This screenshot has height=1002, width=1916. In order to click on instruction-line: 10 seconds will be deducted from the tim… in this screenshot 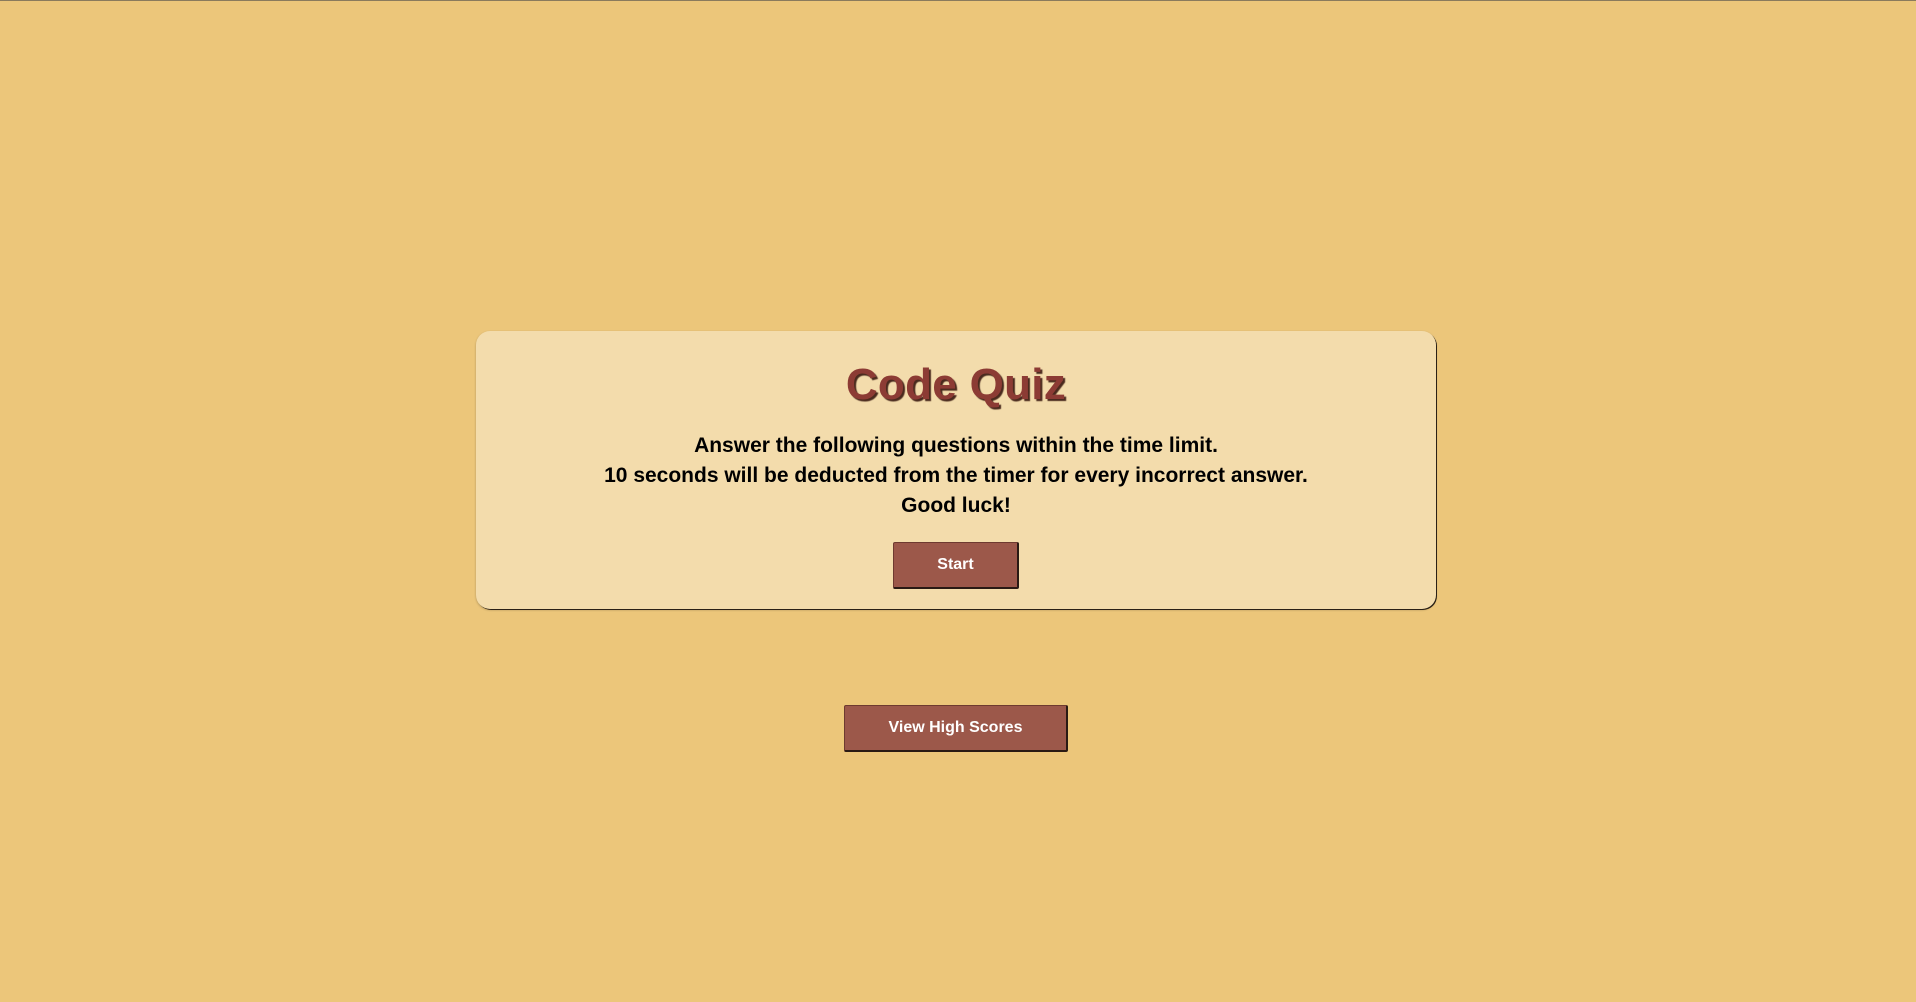, I will do `click(956, 475)`.